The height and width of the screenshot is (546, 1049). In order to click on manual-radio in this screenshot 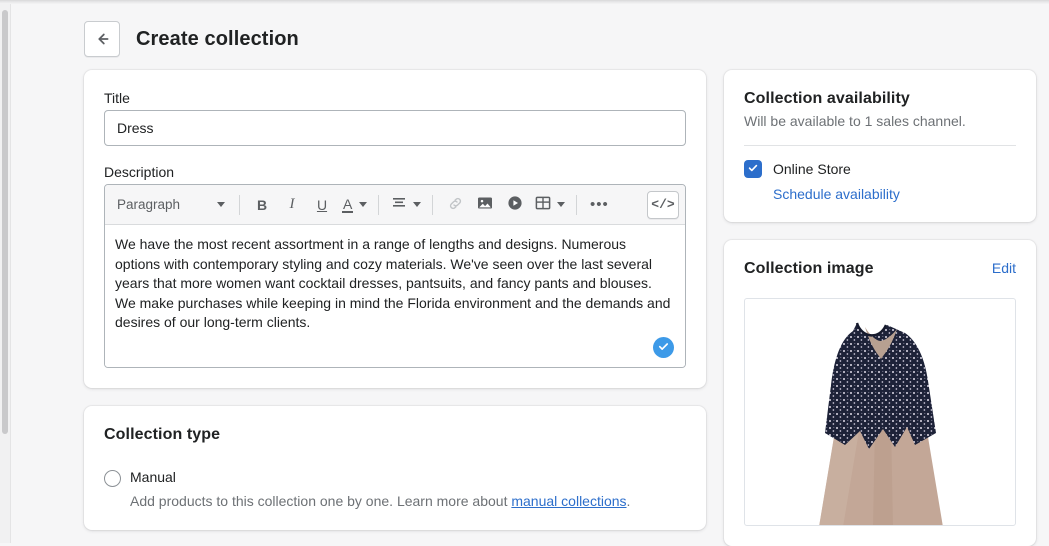, I will do `click(112, 478)`.